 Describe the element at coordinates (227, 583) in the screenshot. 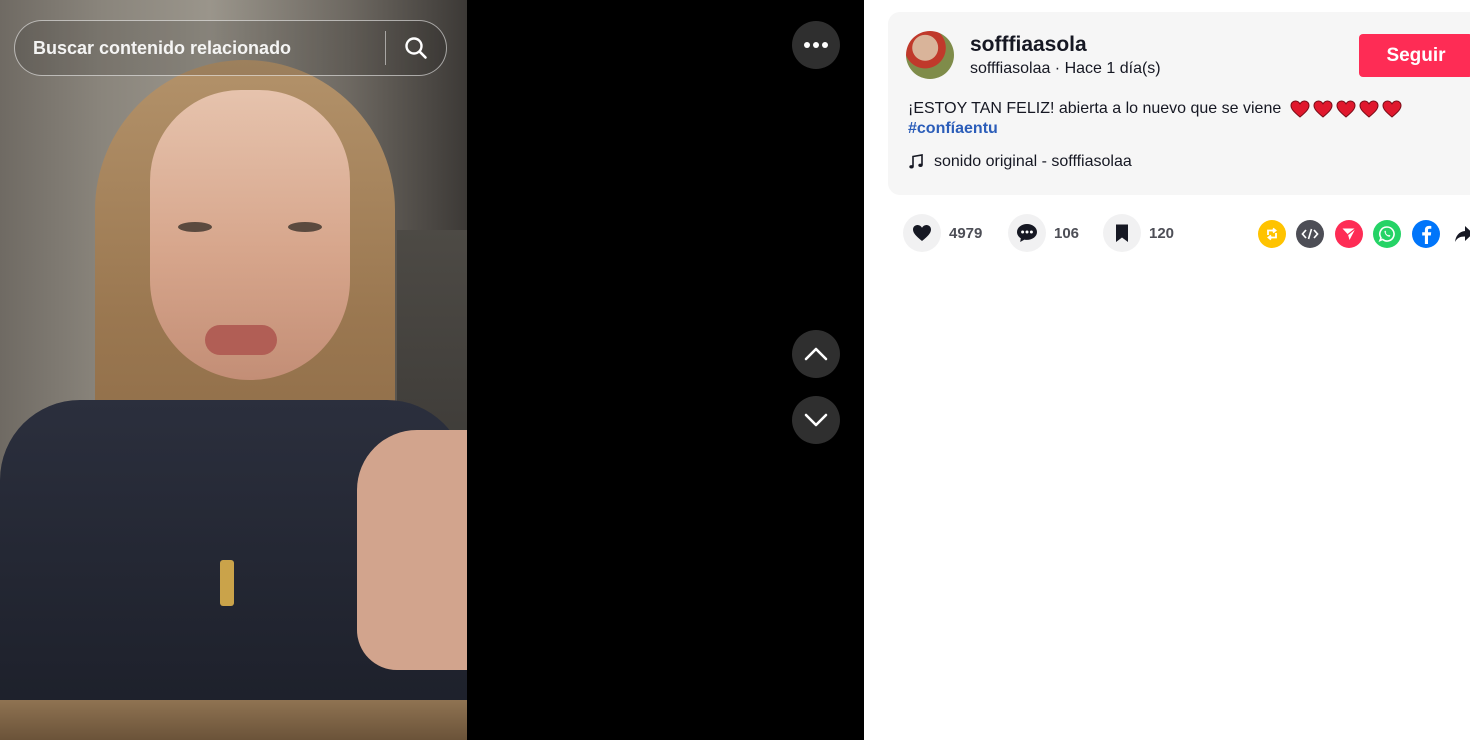

I see `video-person-necklace` at that location.